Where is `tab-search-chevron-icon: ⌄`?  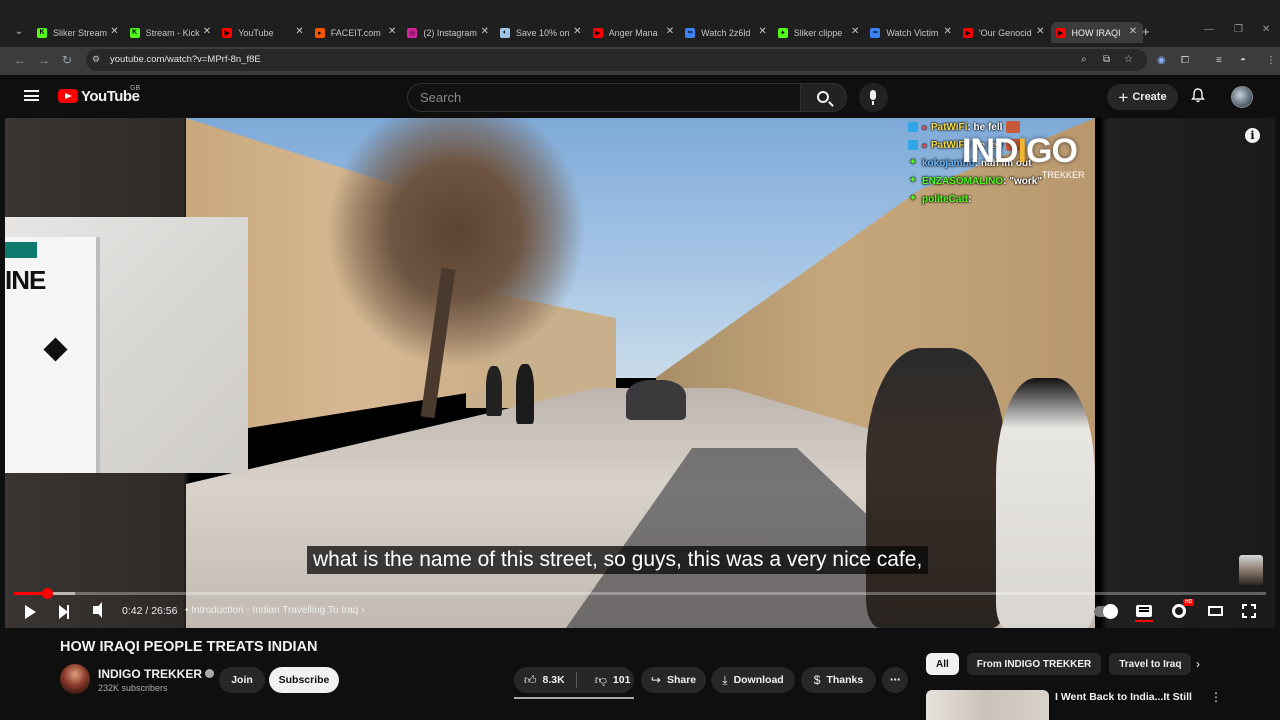
tab-search-chevron-icon: ⌄ is located at coordinates (19, 32).